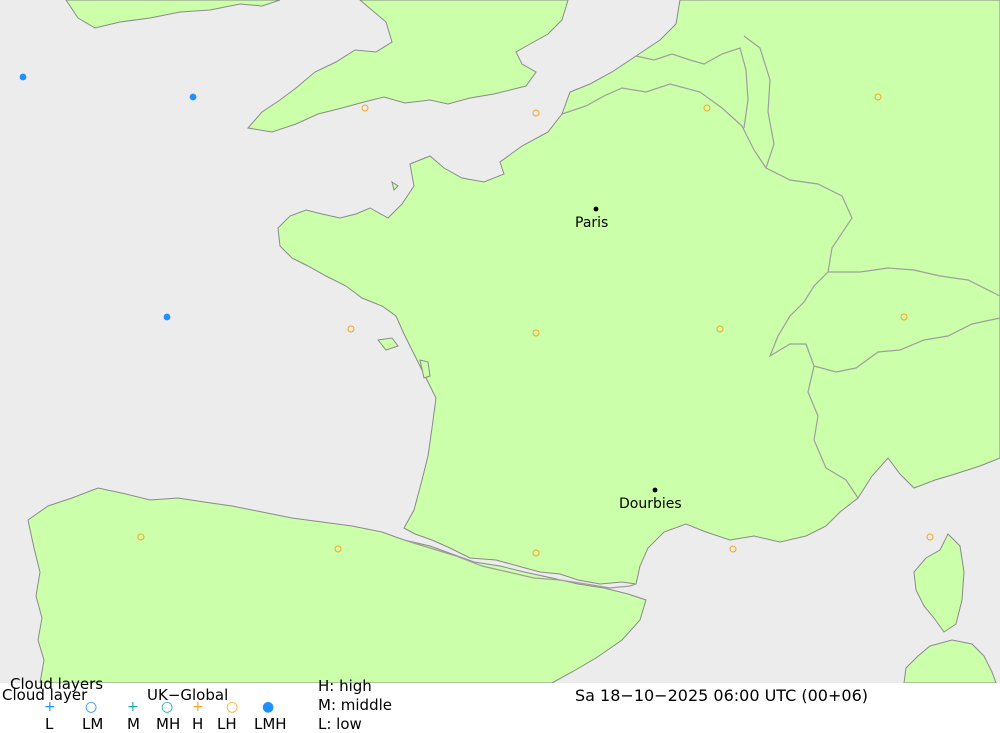 This screenshot has height=733, width=1000. What do you see at coordinates (268, 707) in the screenshot?
I see `legend-symbol-lmh: ●` at bounding box center [268, 707].